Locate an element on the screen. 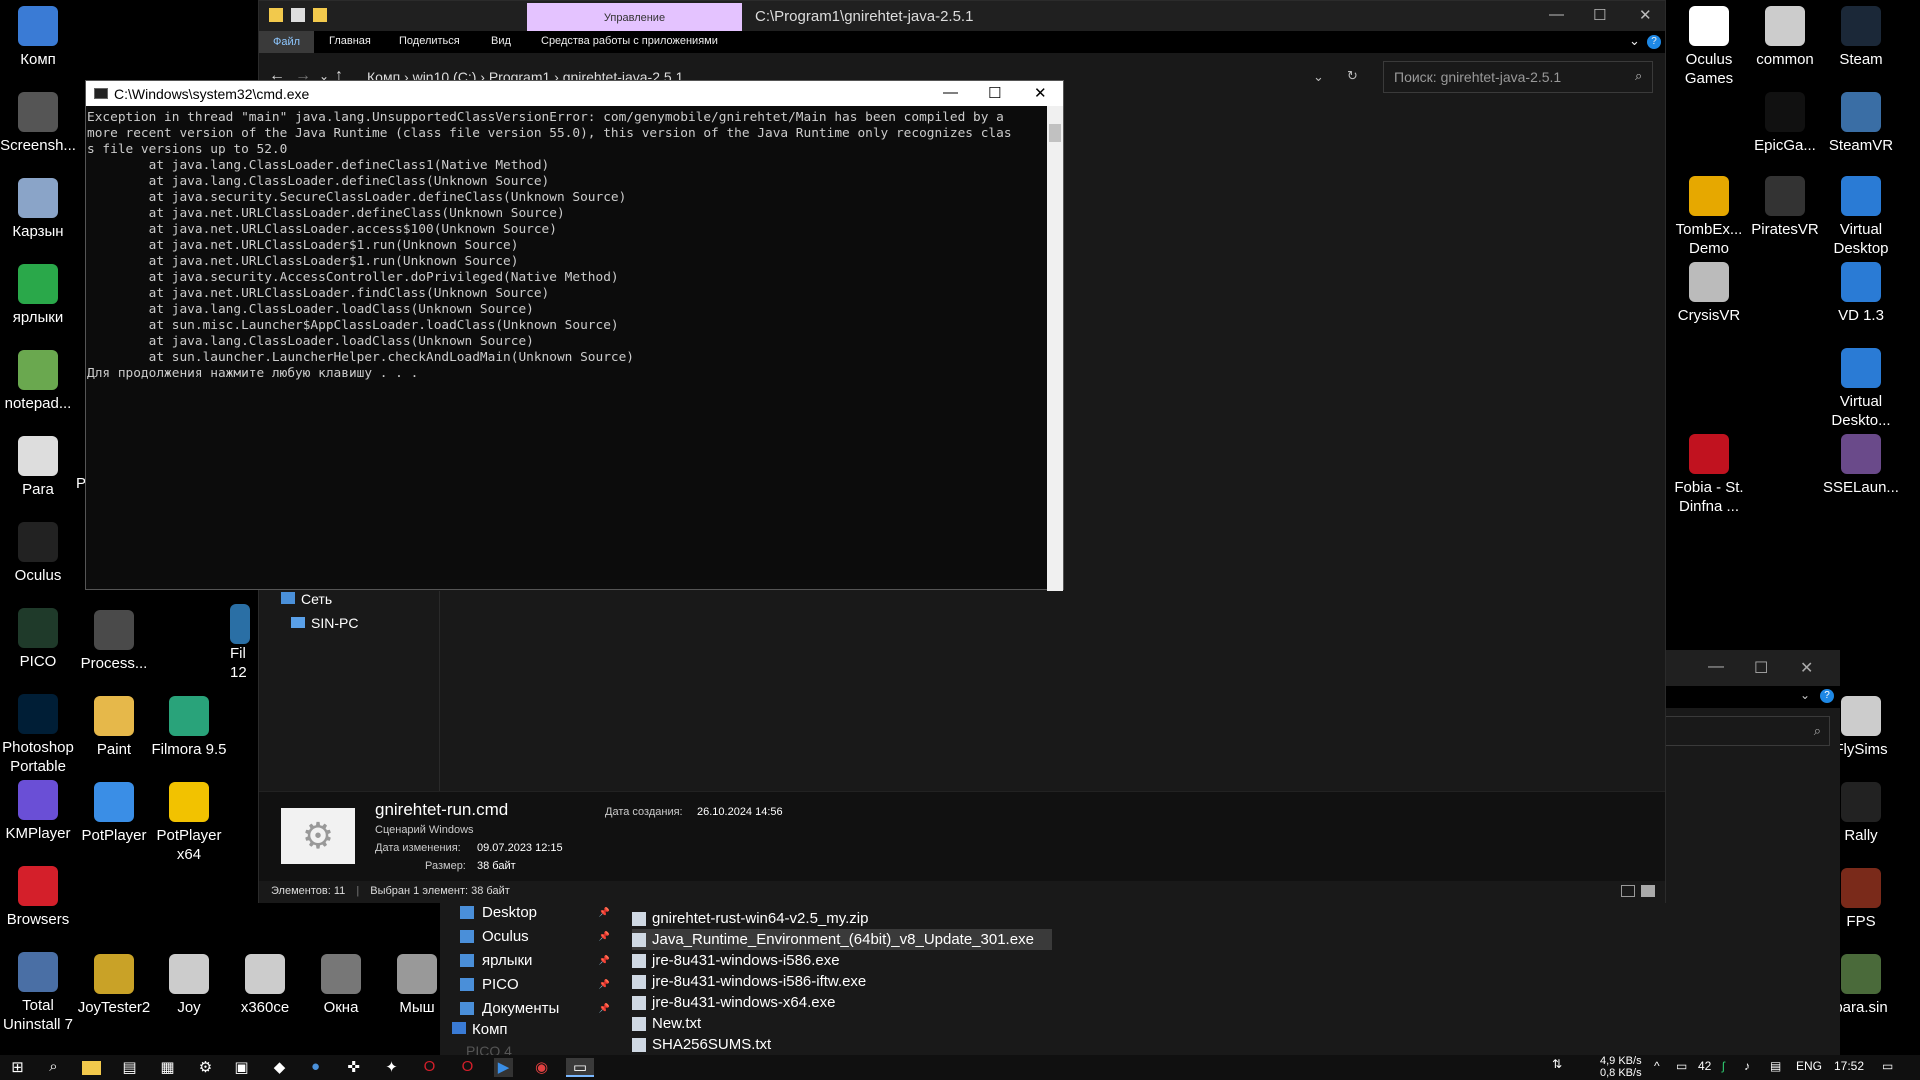 The image size is (1920, 1080). nav-item-komp: Комп is located at coordinates (480, 1029).